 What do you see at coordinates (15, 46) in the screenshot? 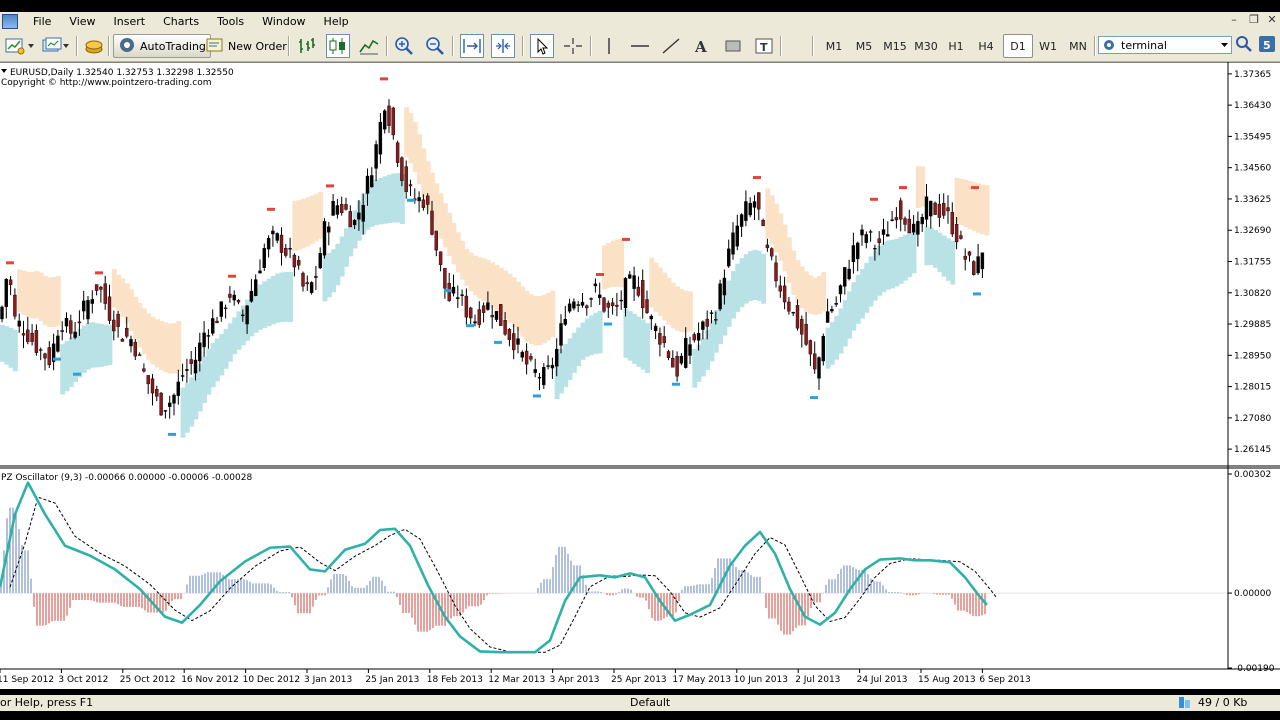
I see `new-chart-icon` at bounding box center [15, 46].